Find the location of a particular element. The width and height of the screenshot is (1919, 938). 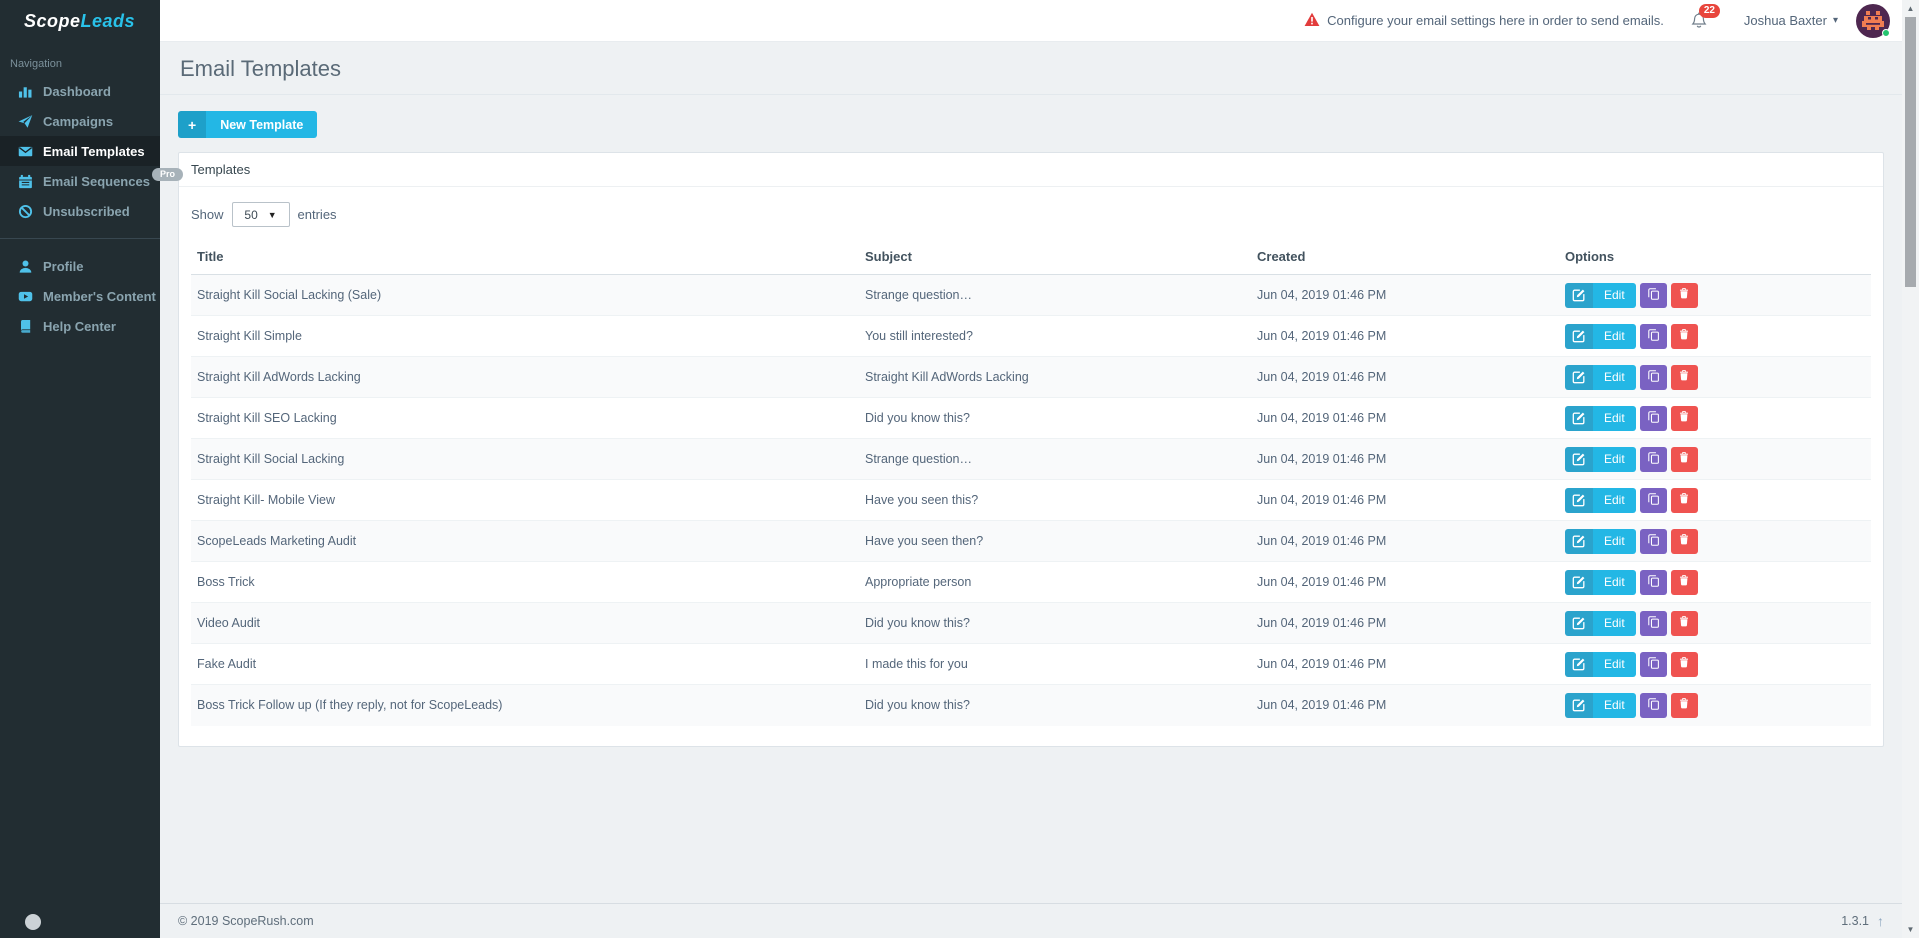

vertical-scrollbar: ▲ ▼ is located at coordinates (1910, 469).